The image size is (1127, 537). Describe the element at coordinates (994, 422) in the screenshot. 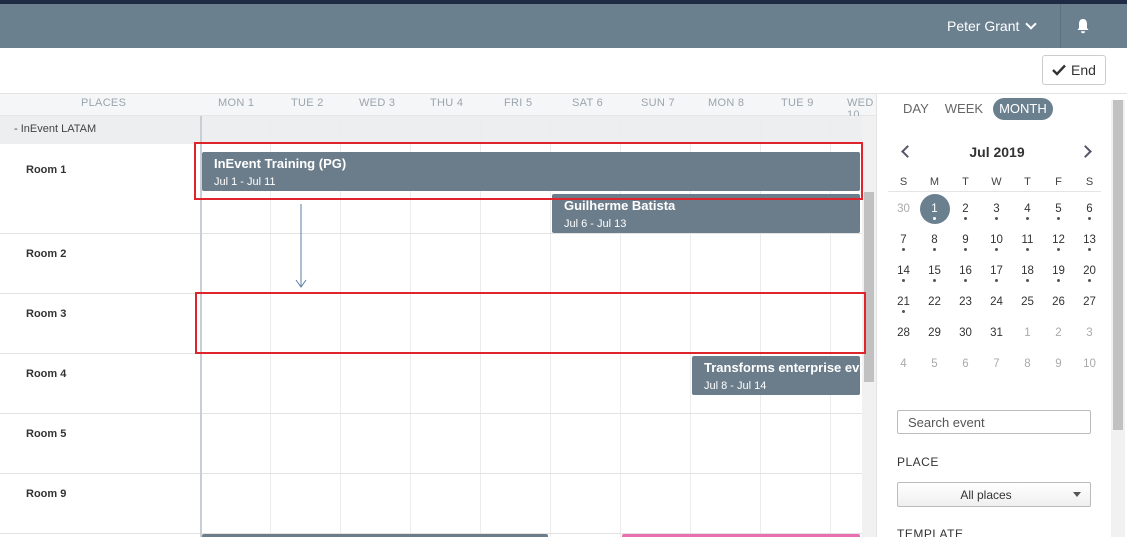

I see `search-event-input` at that location.